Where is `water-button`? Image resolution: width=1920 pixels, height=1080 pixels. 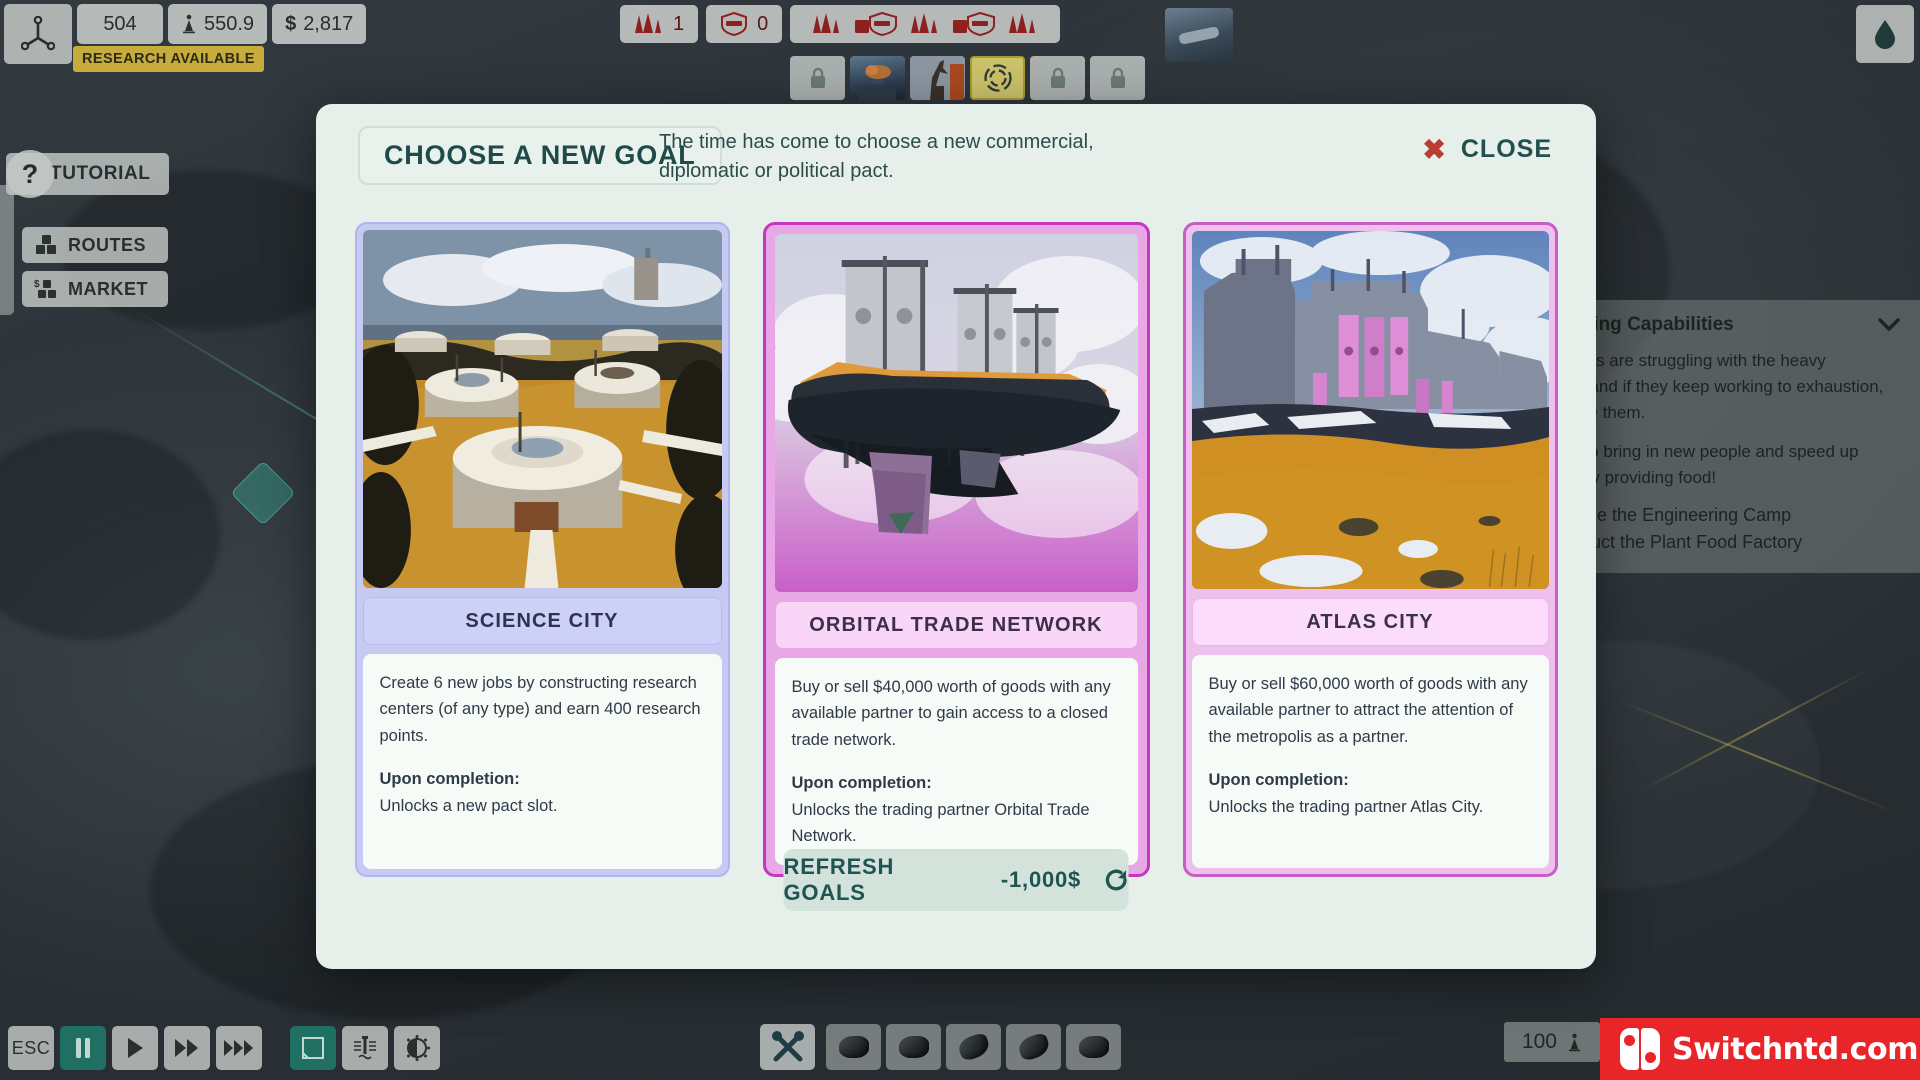 water-button is located at coordinates (1885, 34).